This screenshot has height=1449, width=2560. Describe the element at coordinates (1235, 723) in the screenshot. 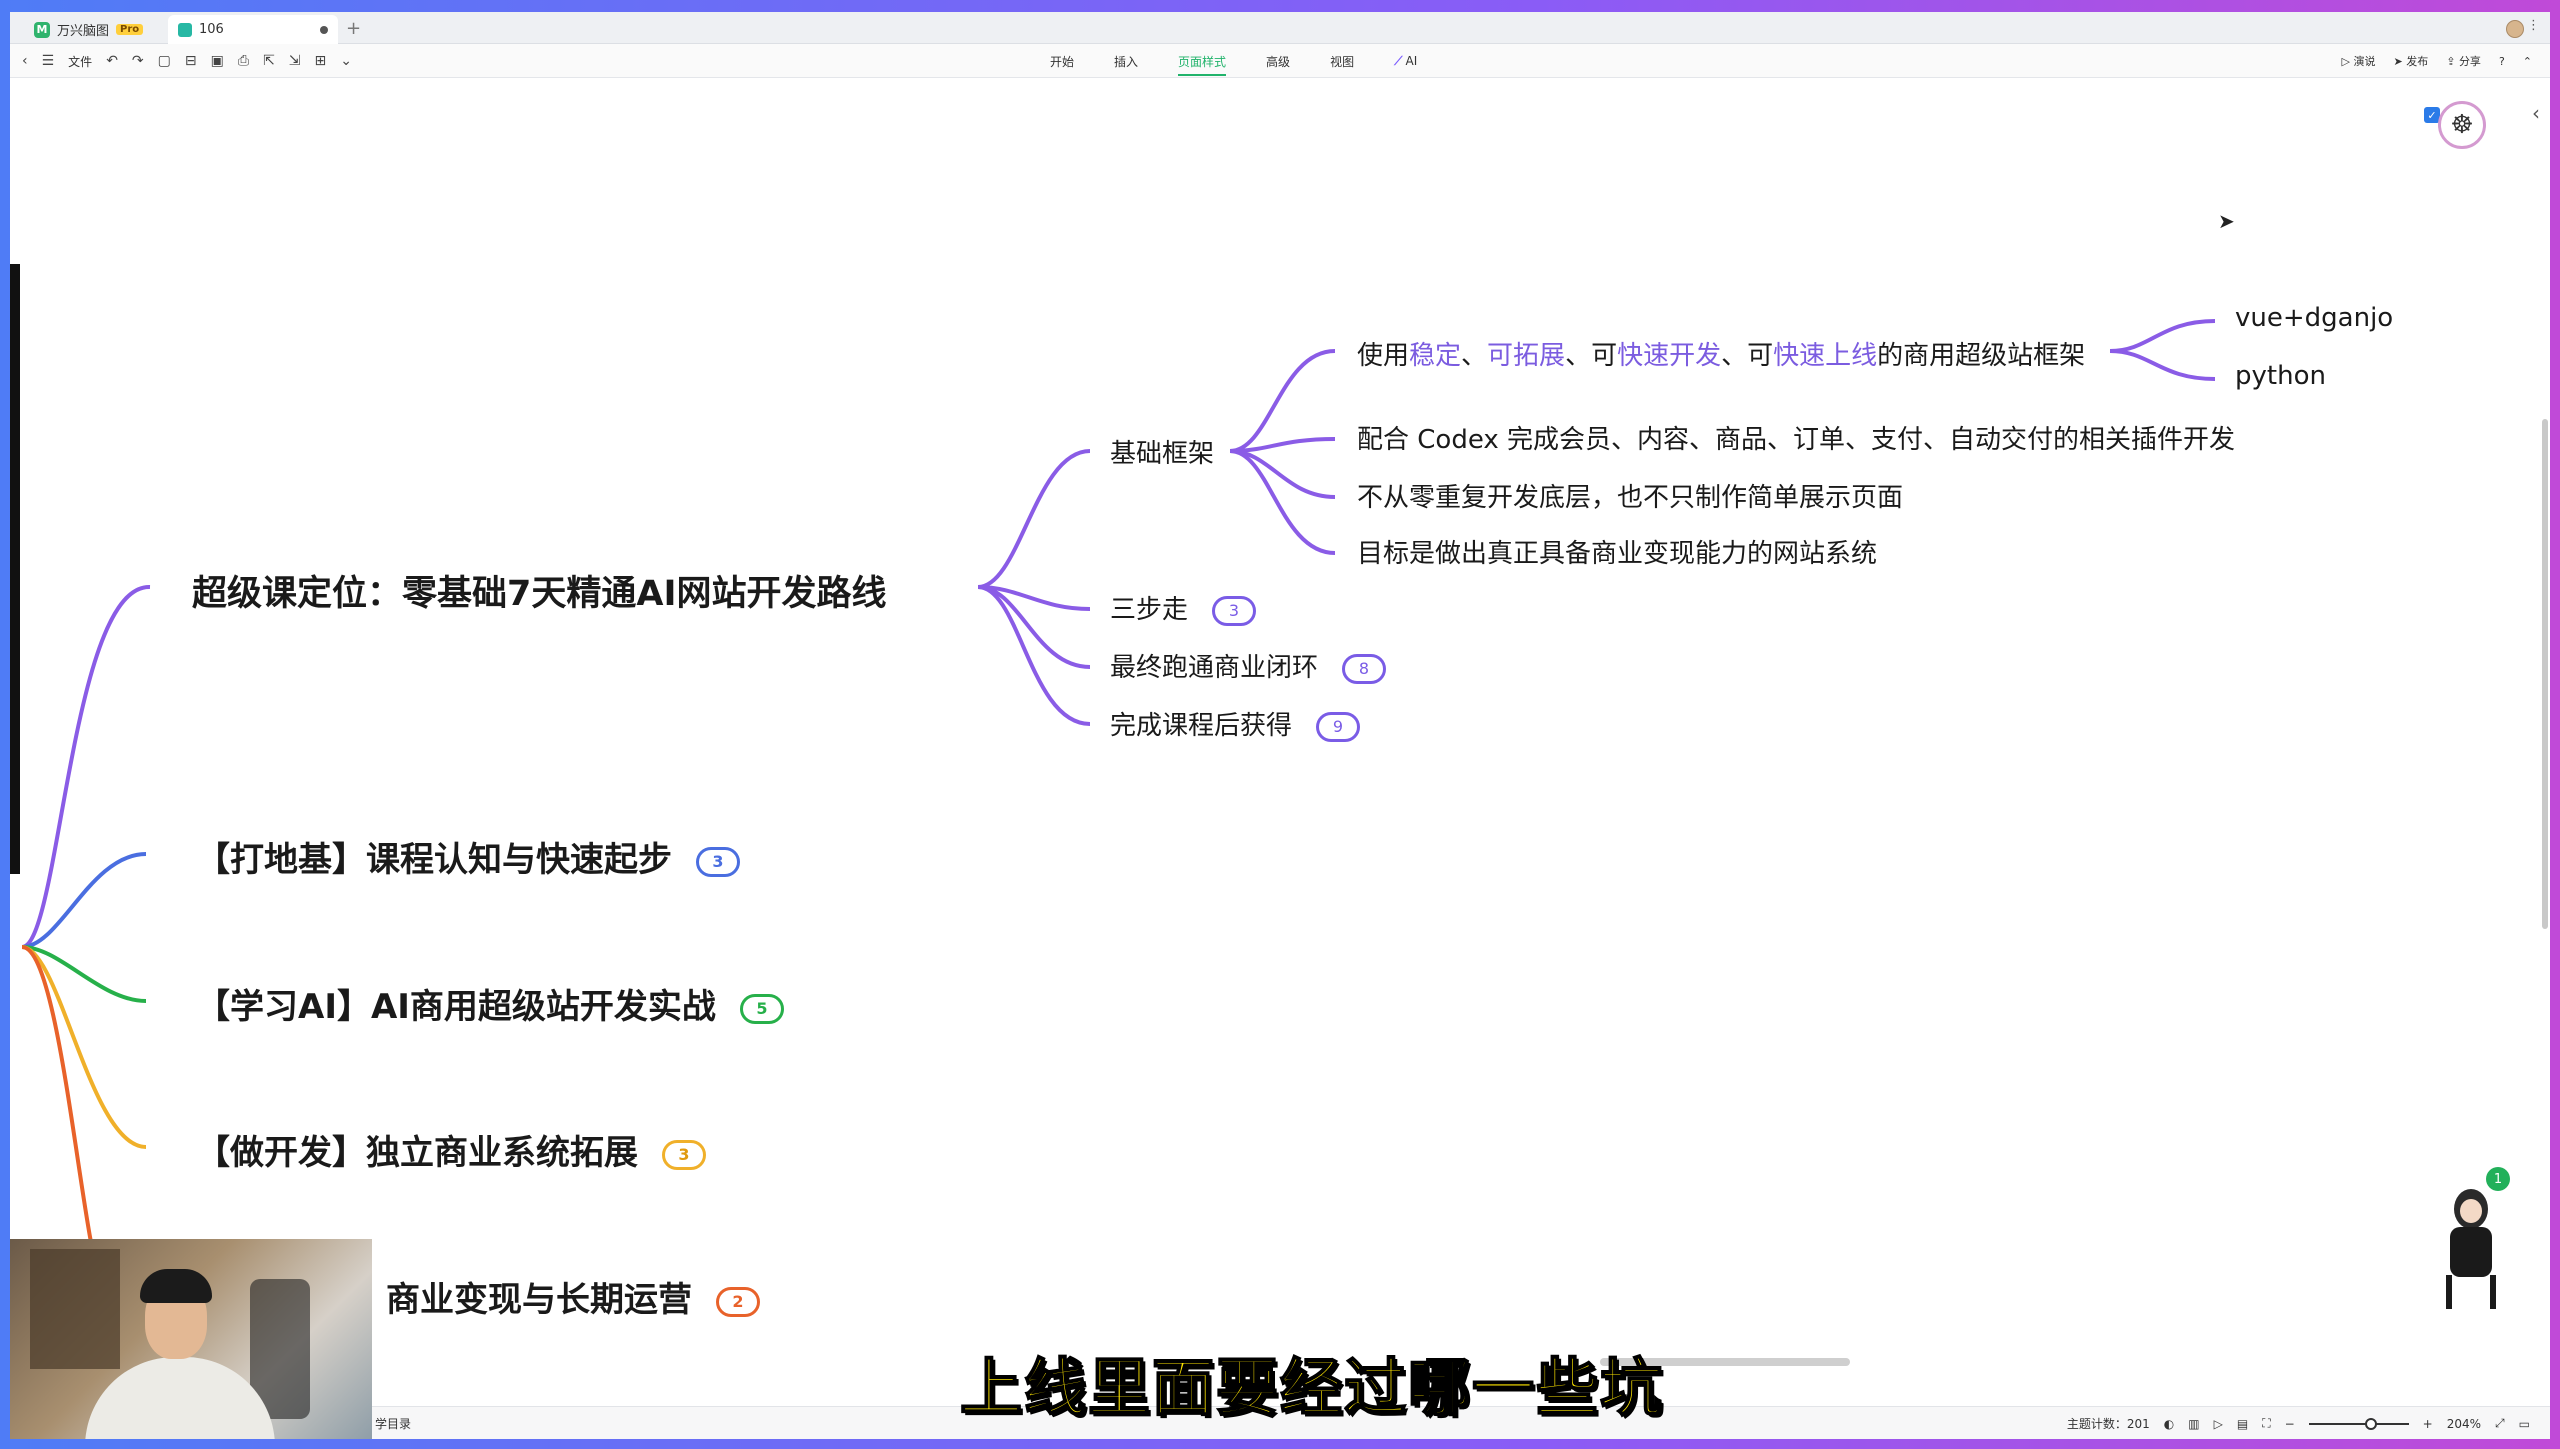

I see `topic-course-gains: 完成课程后获得 9` at that location.